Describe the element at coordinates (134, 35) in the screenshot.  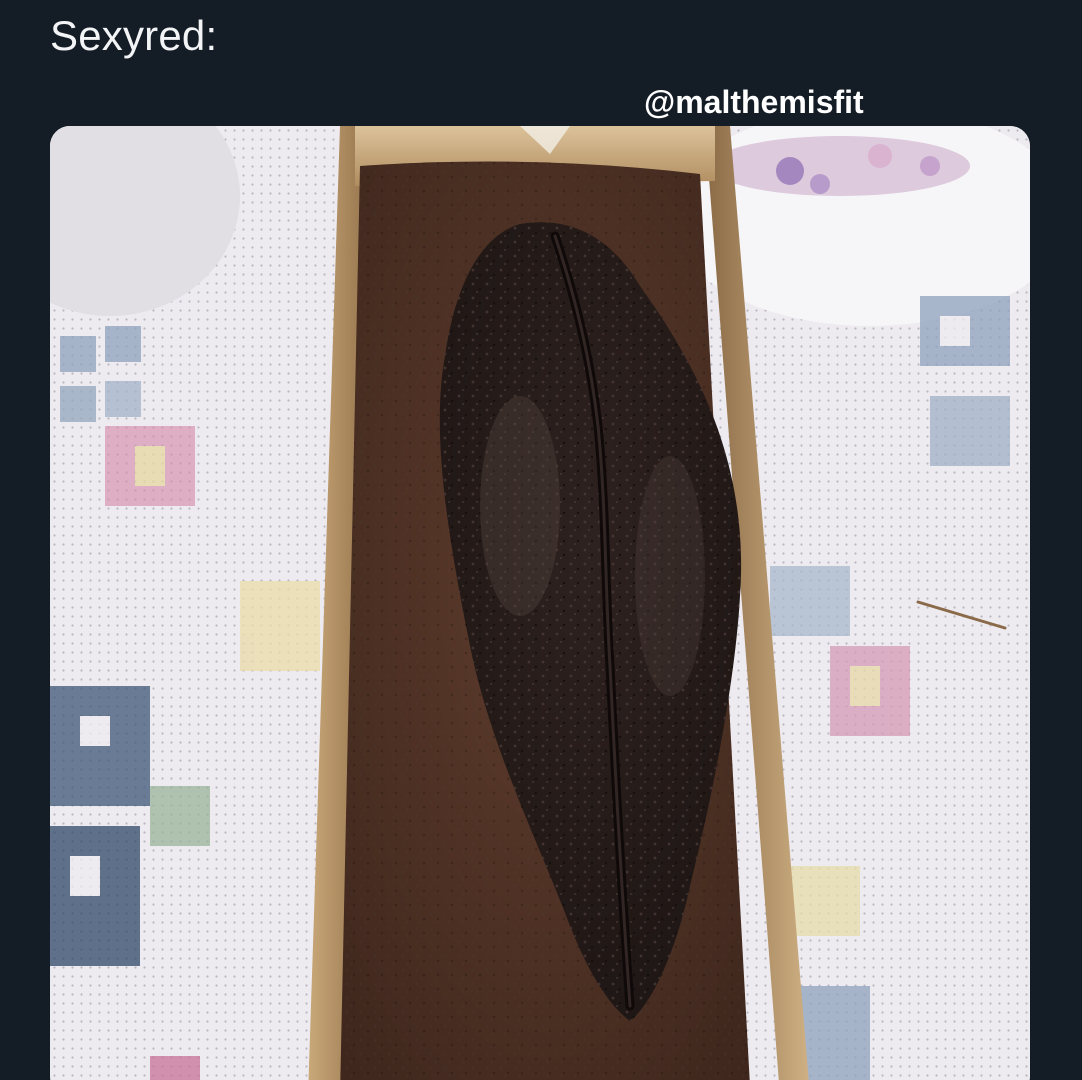
I see `post-caption: Sexyred:` at that location.